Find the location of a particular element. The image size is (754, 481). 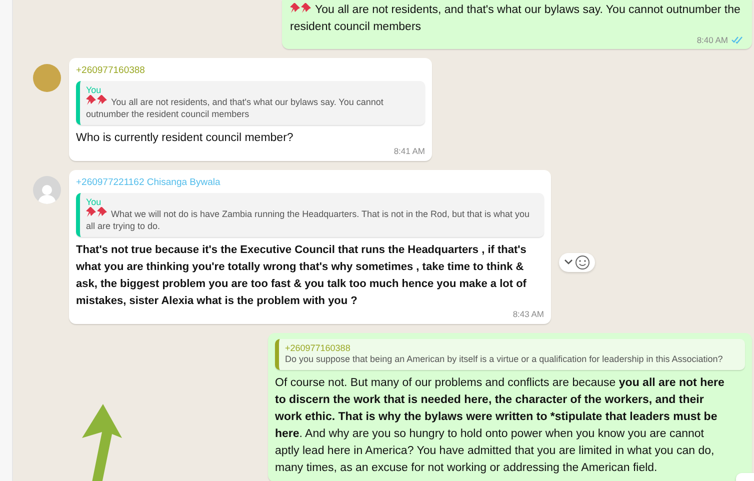

quote-text: You all are not residents, and that's what our bylaws say. You cannot outnumber the resident council members is located at coordinates (235, 107).